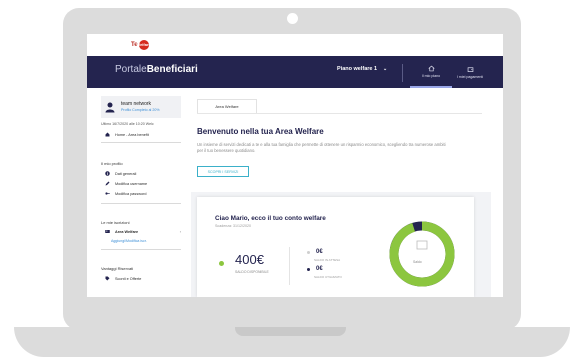 This screenshot has height=364, width=581. Describe the element at coordinates (128, 278) in the screenshot. I see `sidebar-item-label: Sconti e Offerte` at that location.